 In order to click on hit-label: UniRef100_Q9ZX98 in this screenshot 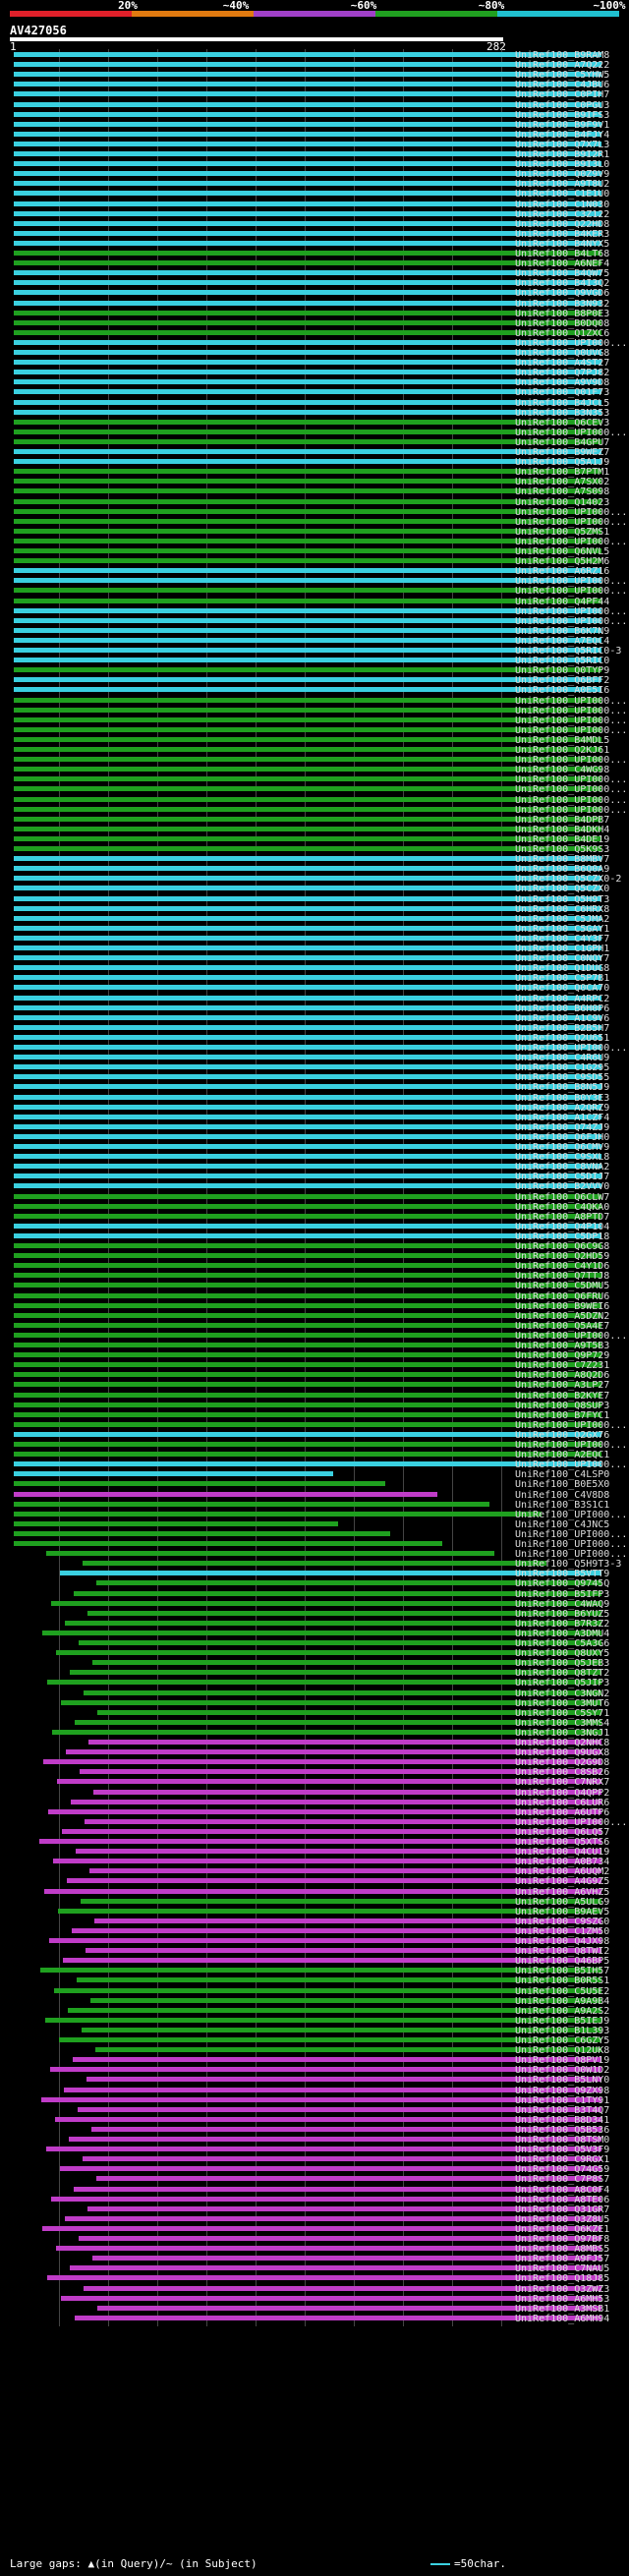, I will do `click(562, 2091)`.